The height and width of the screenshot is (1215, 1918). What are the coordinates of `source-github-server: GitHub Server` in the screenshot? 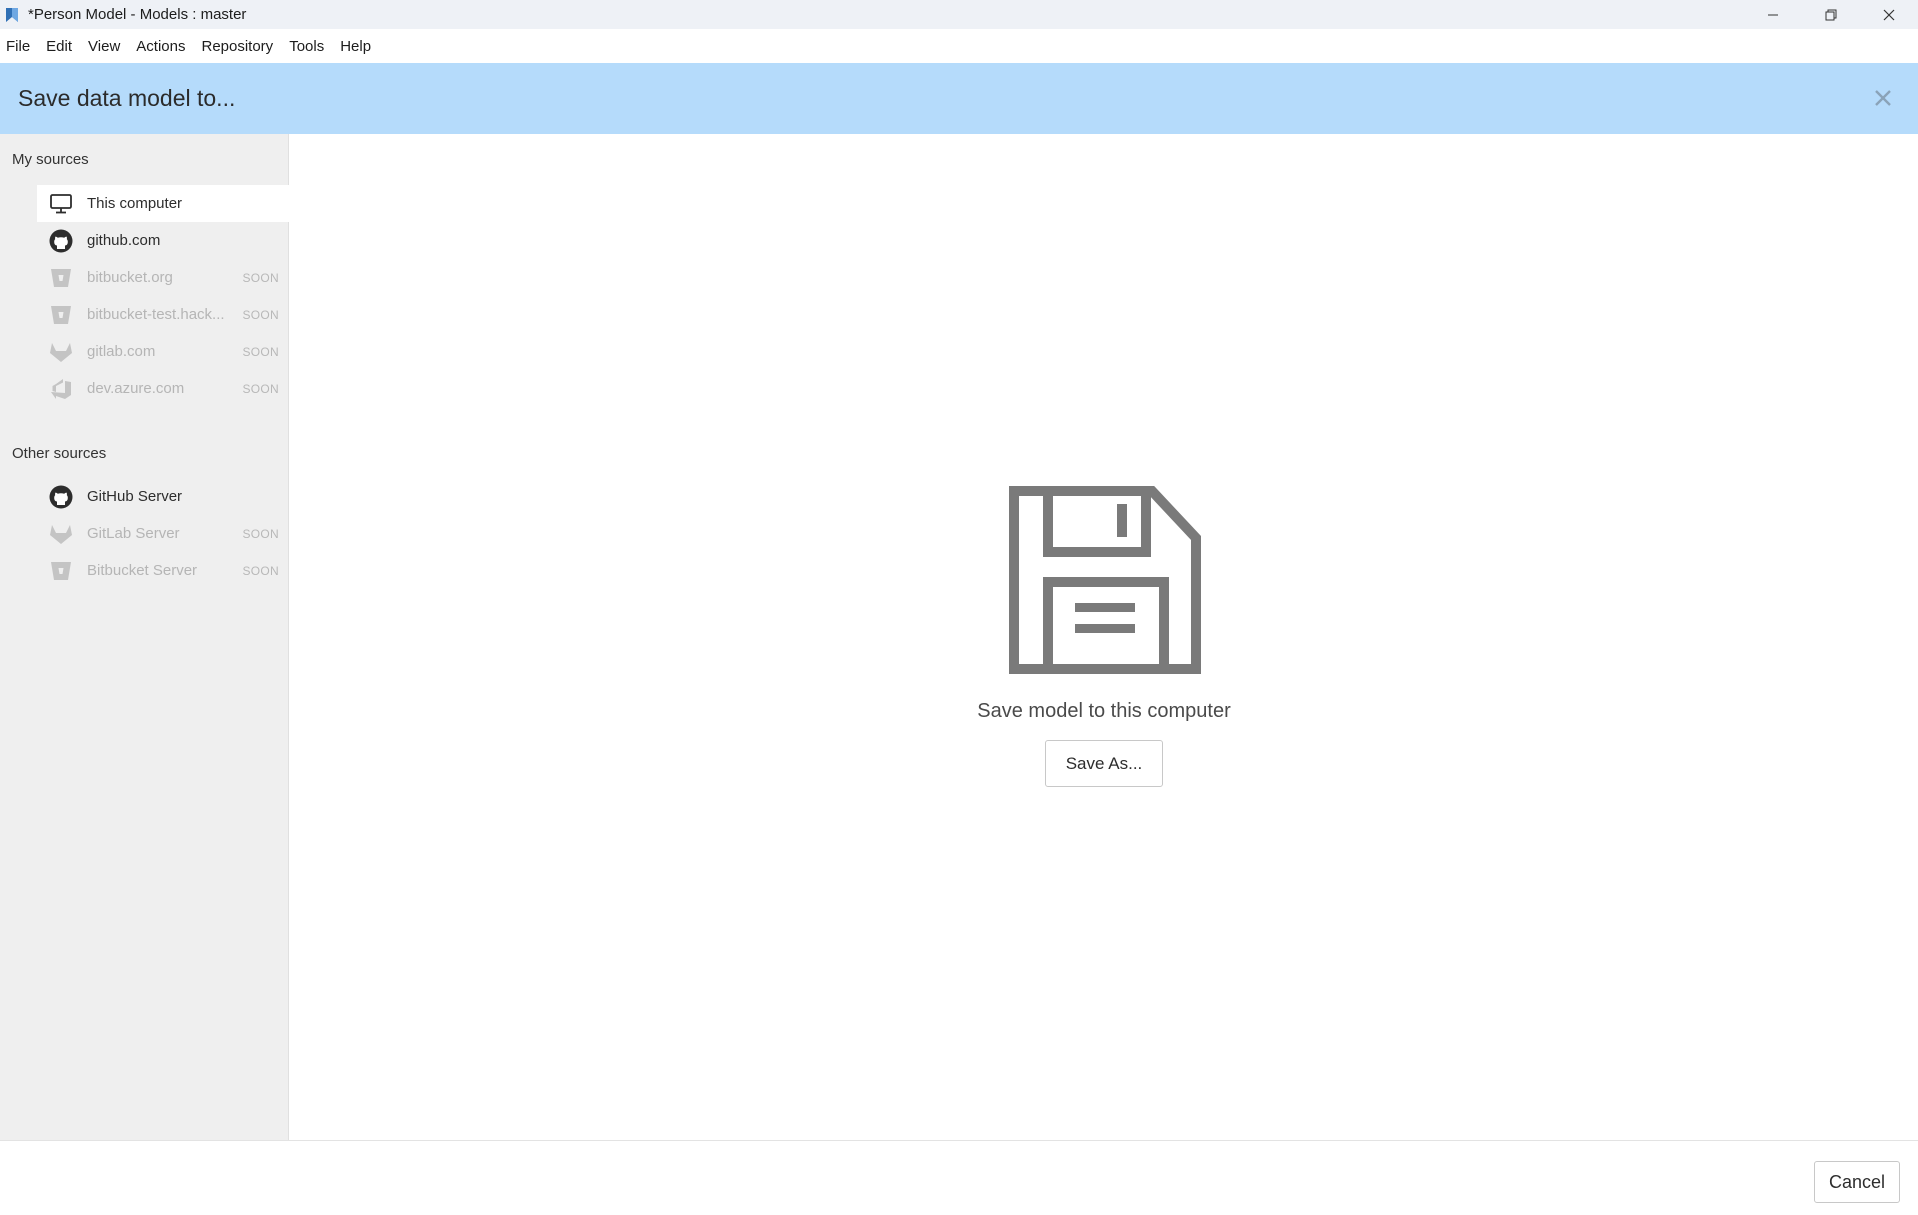 It's located at (163, 496).